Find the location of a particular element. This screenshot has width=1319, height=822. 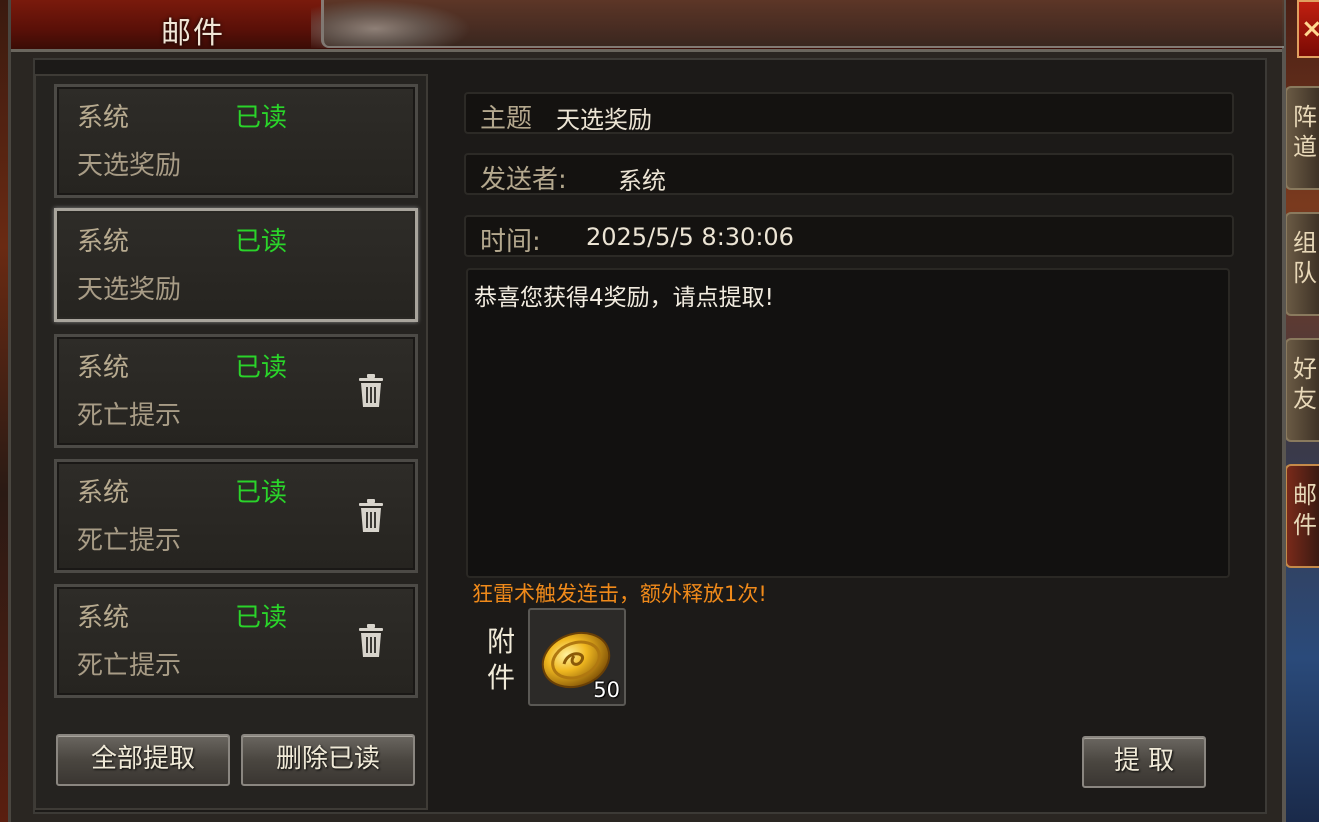

title-bar: 邮件 is located at coordinates (647, 26).